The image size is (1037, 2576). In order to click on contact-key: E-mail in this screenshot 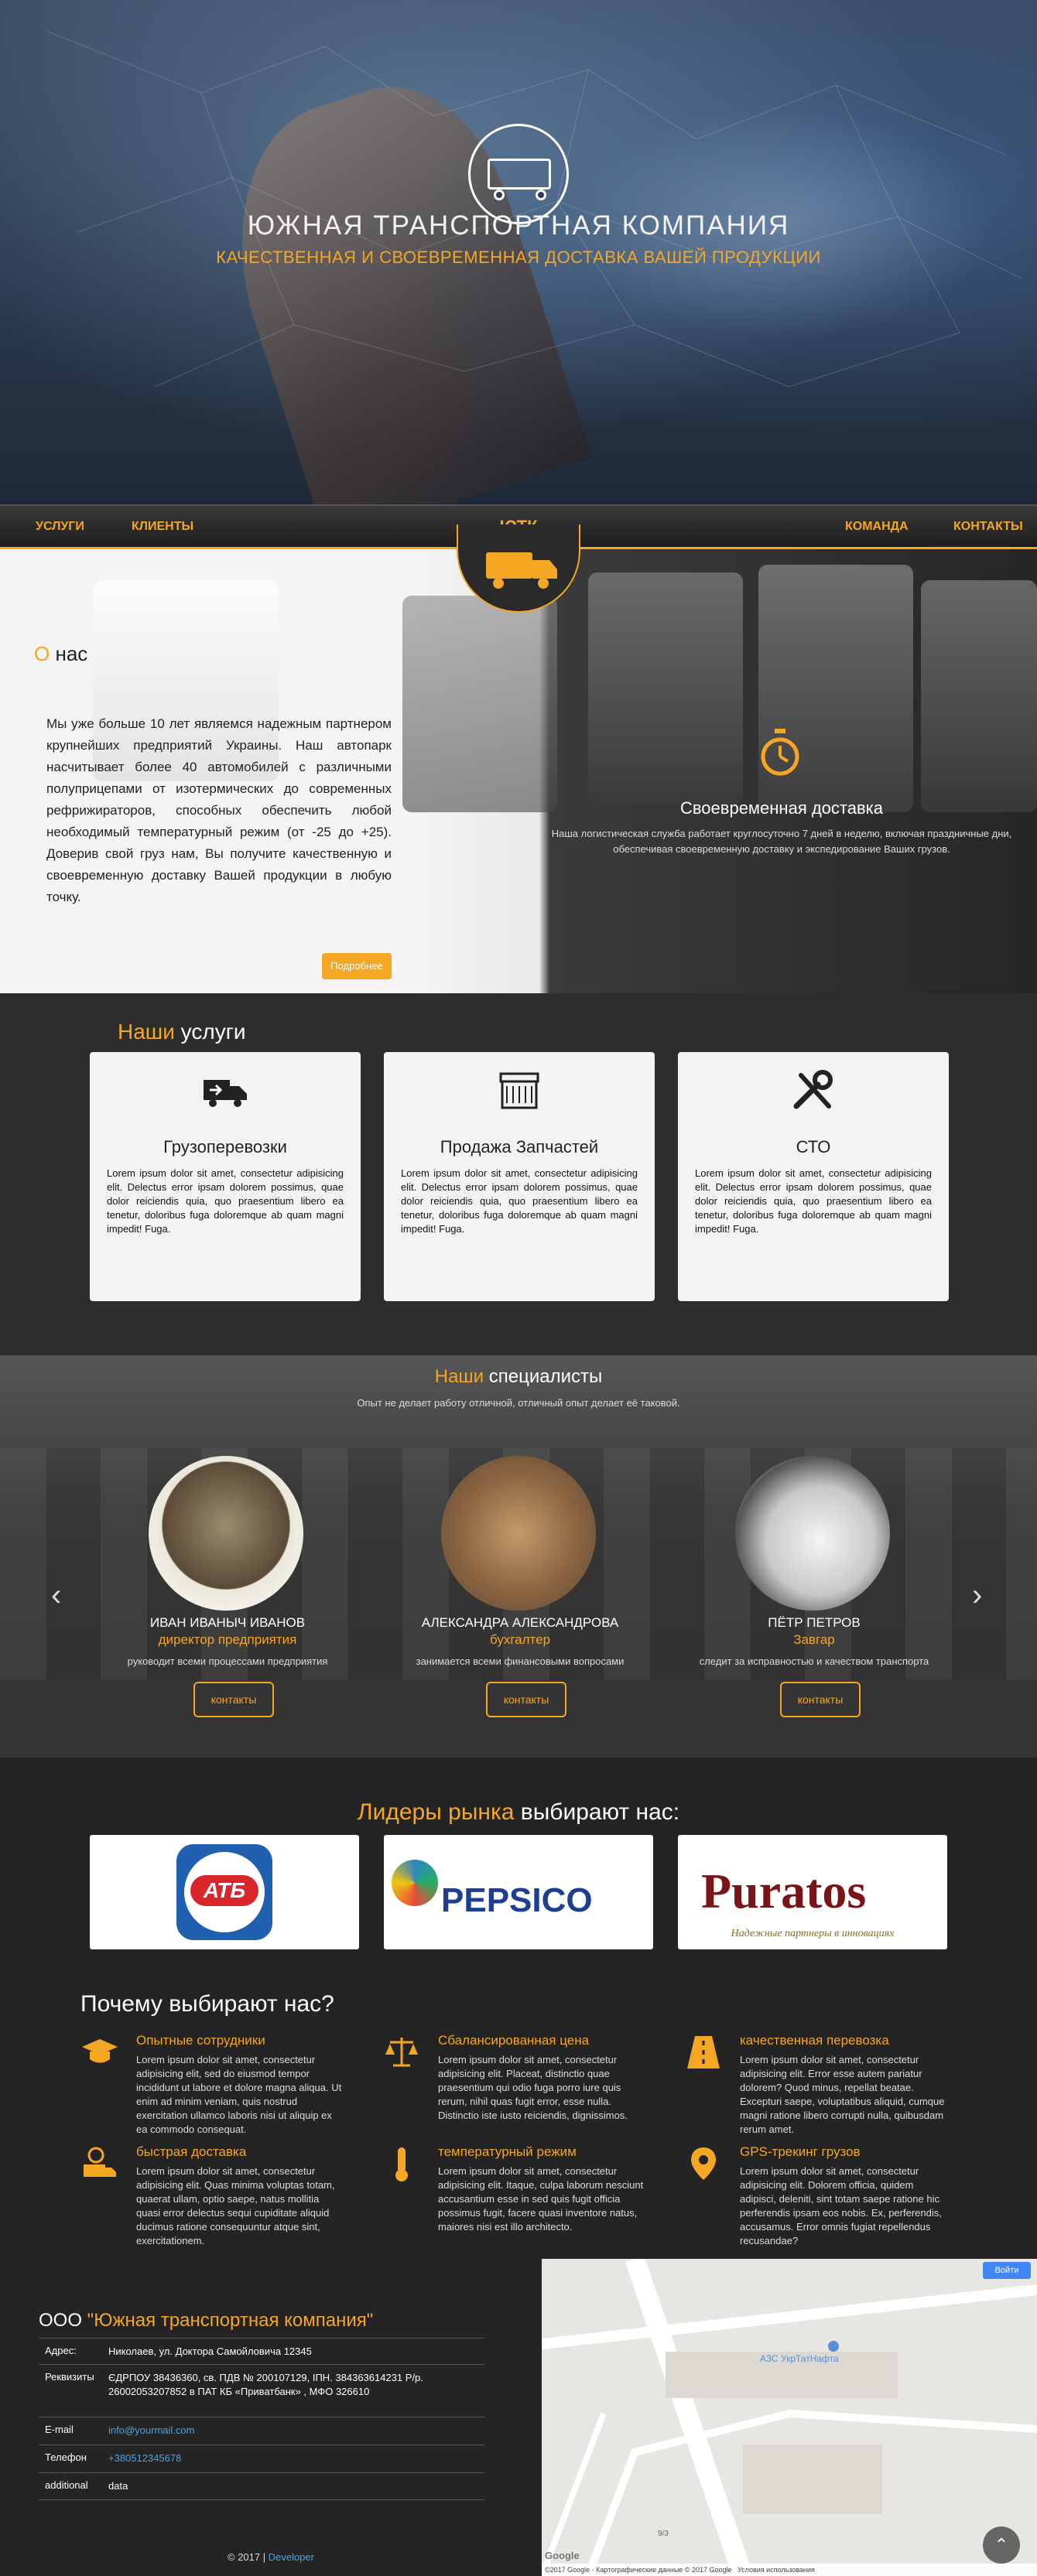, I will do `click(59, 2429)`.